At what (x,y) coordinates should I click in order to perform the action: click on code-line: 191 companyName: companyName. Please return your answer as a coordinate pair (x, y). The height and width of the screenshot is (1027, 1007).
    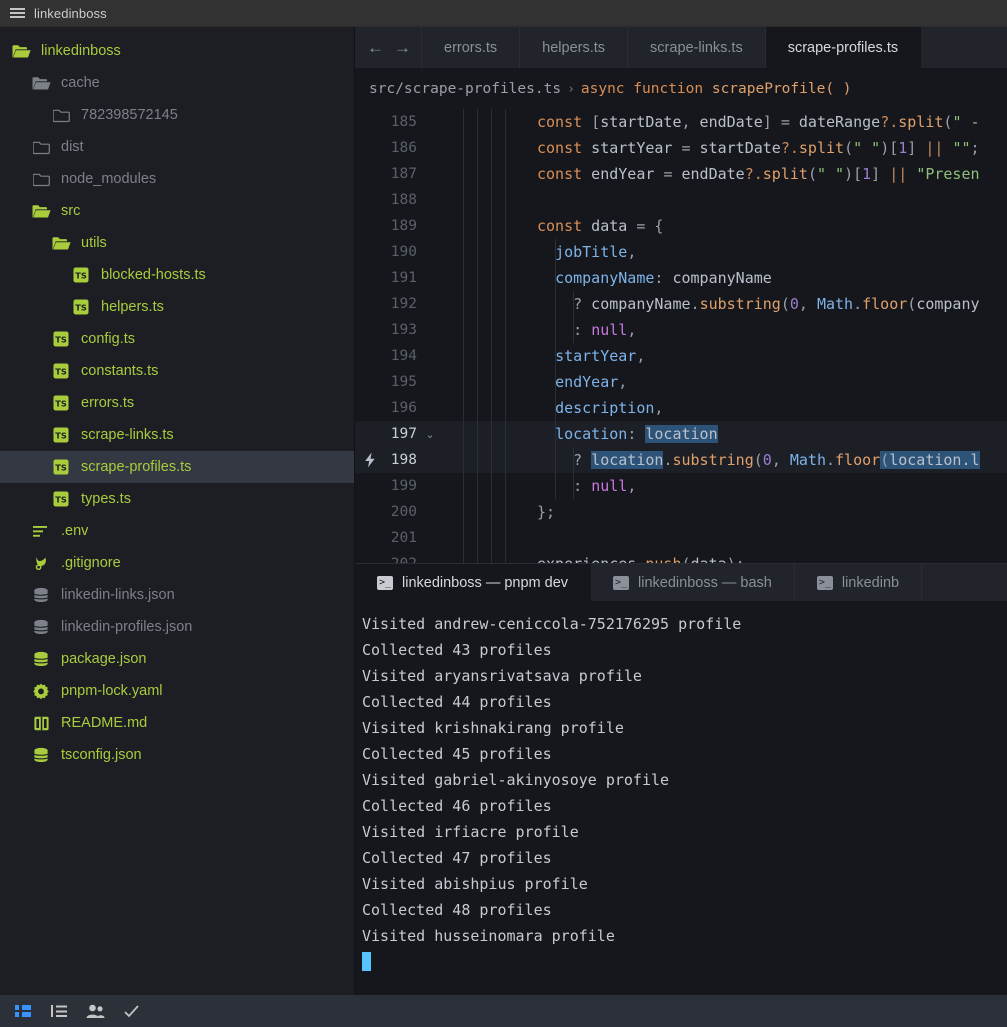
    Looking at the image, I should click on (681, 278).